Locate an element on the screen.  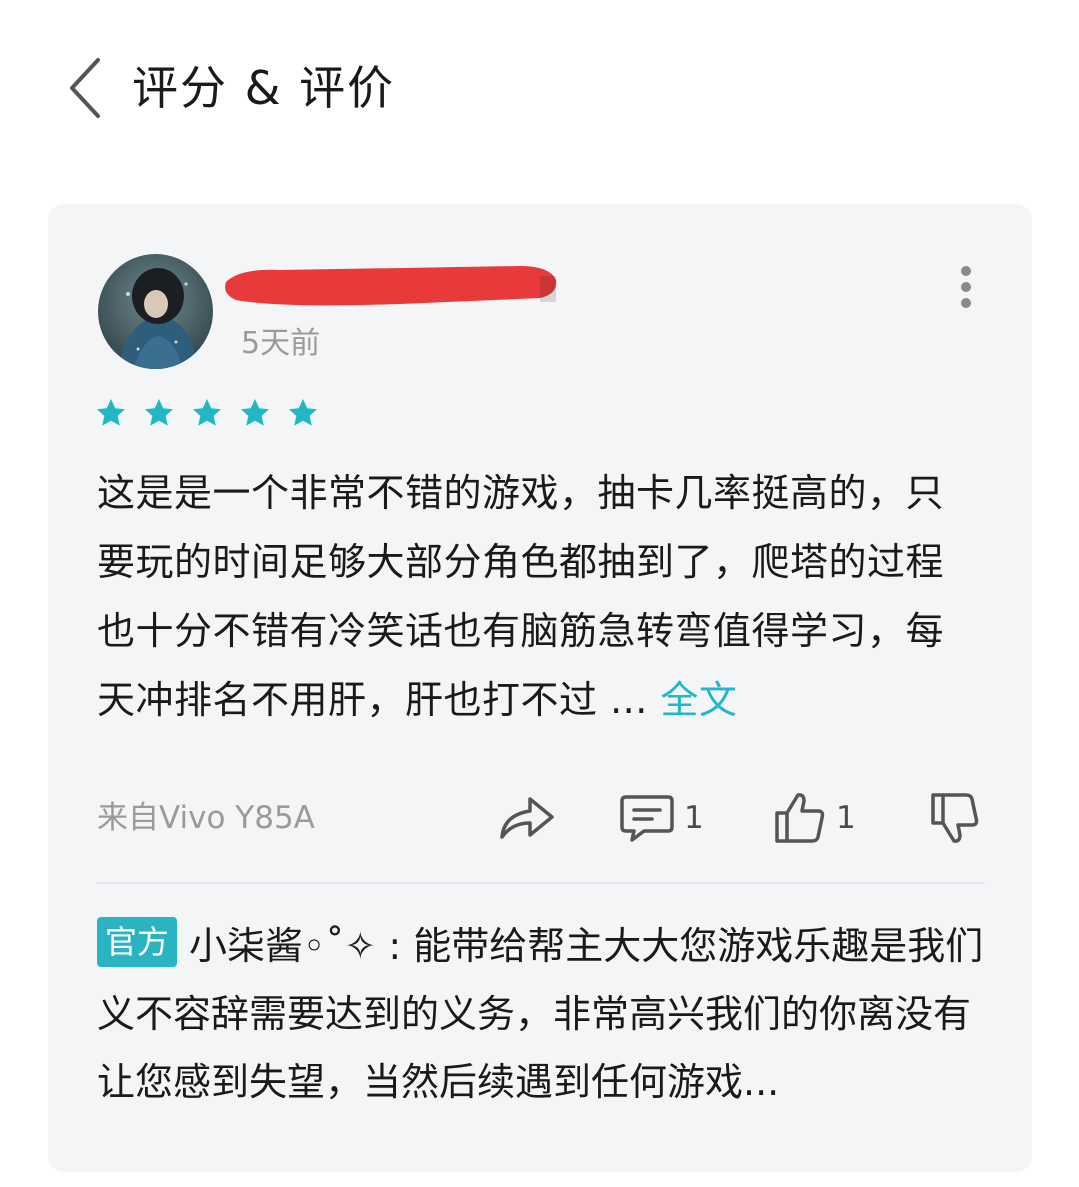
device-info: 来自Vivo Y85A is located at coordinates (206, 818).